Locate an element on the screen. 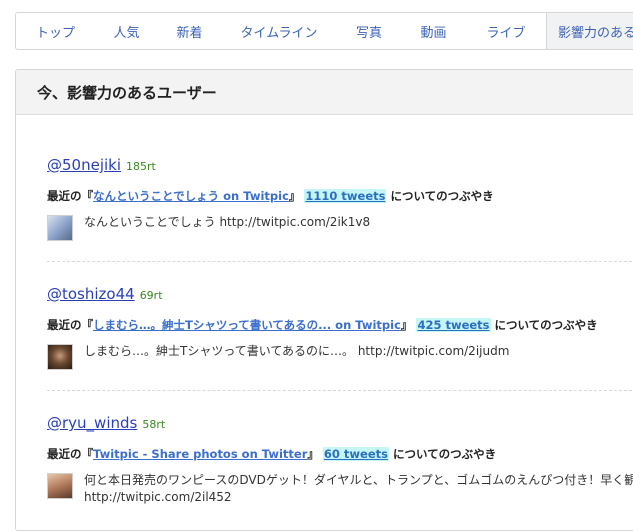 The image size is (633, 531). tab-top: トップ is located at coordinates (55, 31).